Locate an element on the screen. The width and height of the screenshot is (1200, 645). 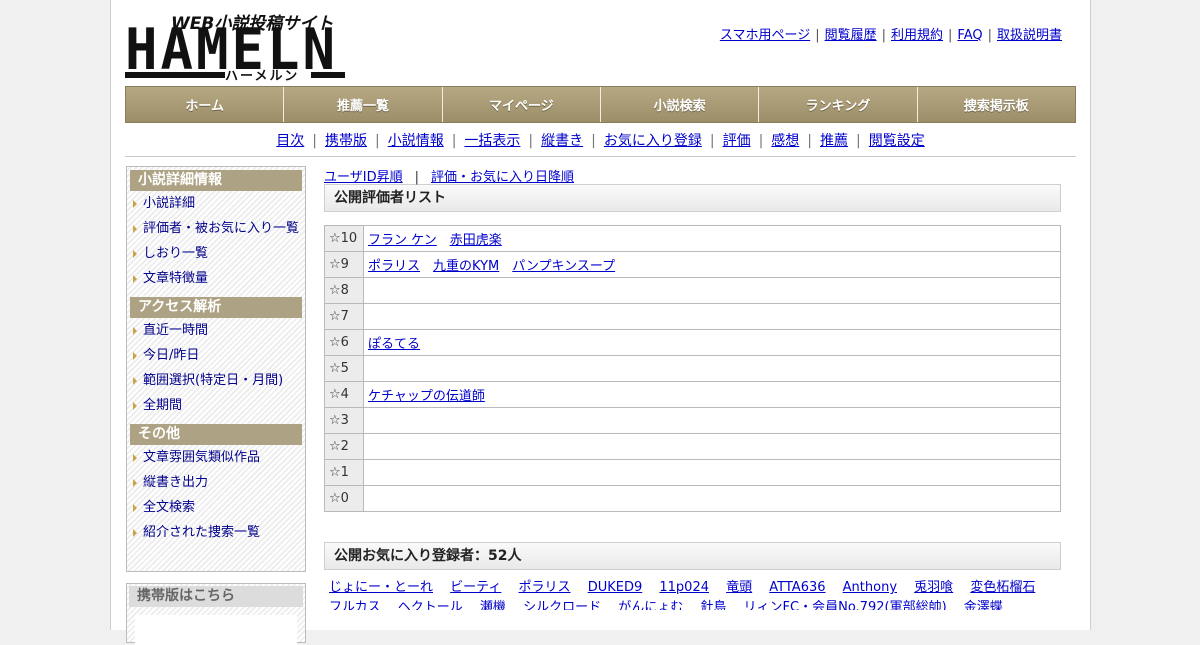
sidebar-item-link: 直近一時間 is located at coordinates (175, 330).